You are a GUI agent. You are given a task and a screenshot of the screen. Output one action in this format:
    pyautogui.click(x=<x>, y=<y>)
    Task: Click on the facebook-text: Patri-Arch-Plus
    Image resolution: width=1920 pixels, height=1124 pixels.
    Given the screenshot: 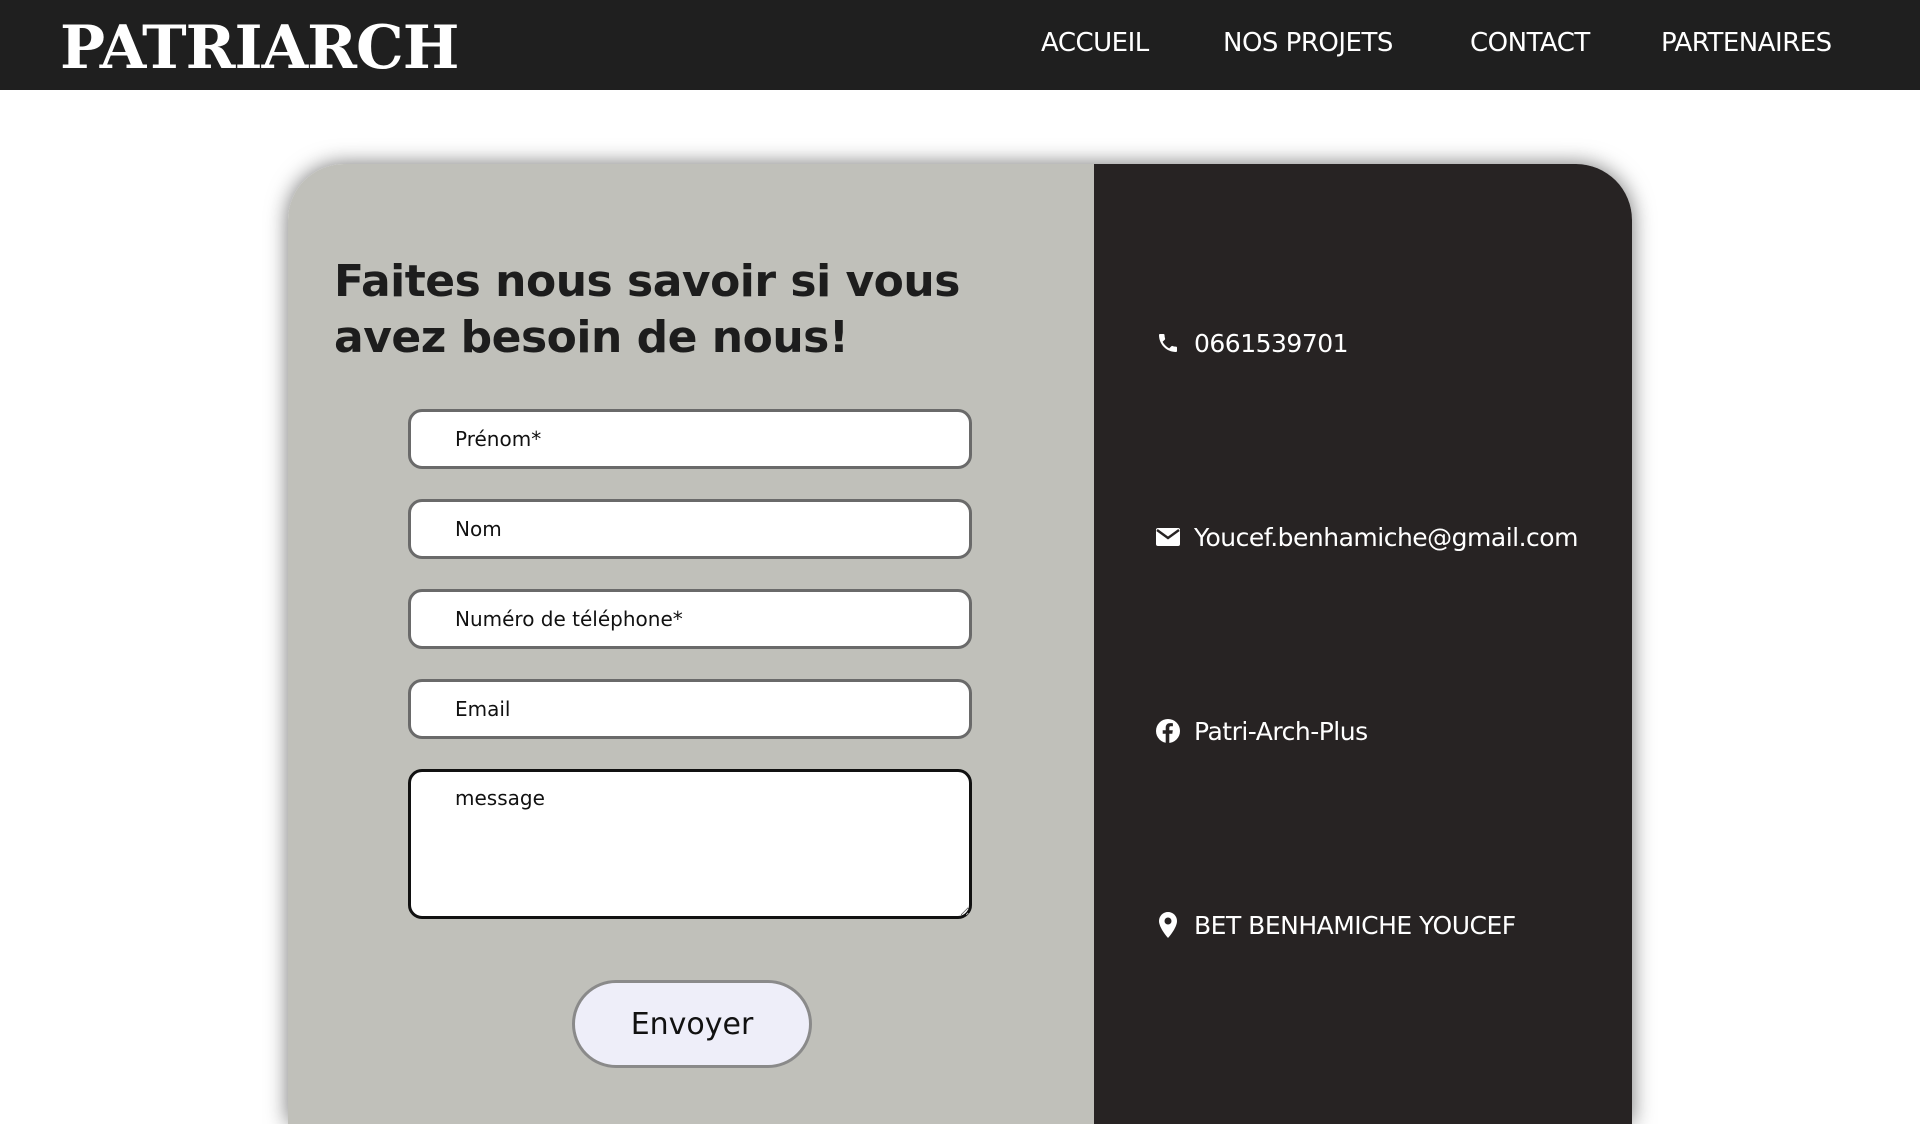 What is the action you would take?
    pyautogui.click(x=1281, y=731)
    